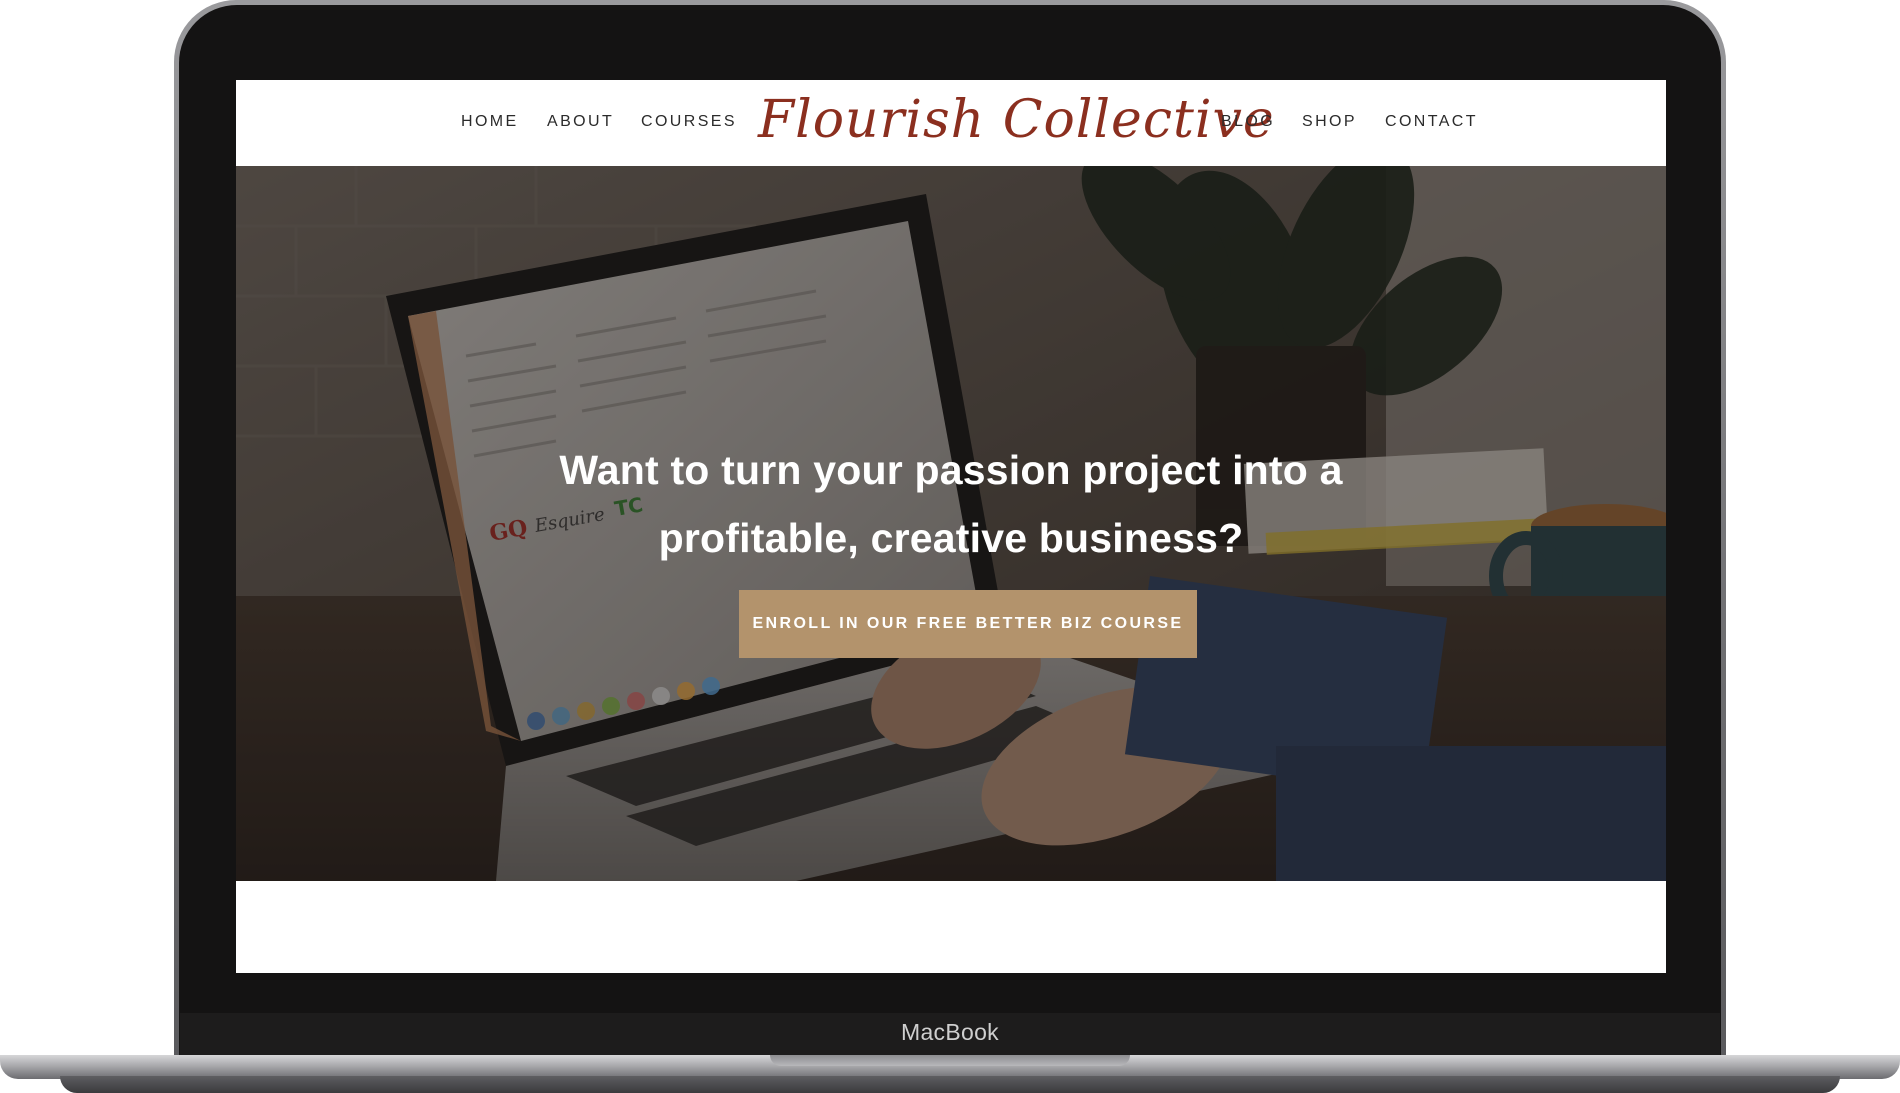  I want to click on laptop-opening-notch, so click(950, 1060).